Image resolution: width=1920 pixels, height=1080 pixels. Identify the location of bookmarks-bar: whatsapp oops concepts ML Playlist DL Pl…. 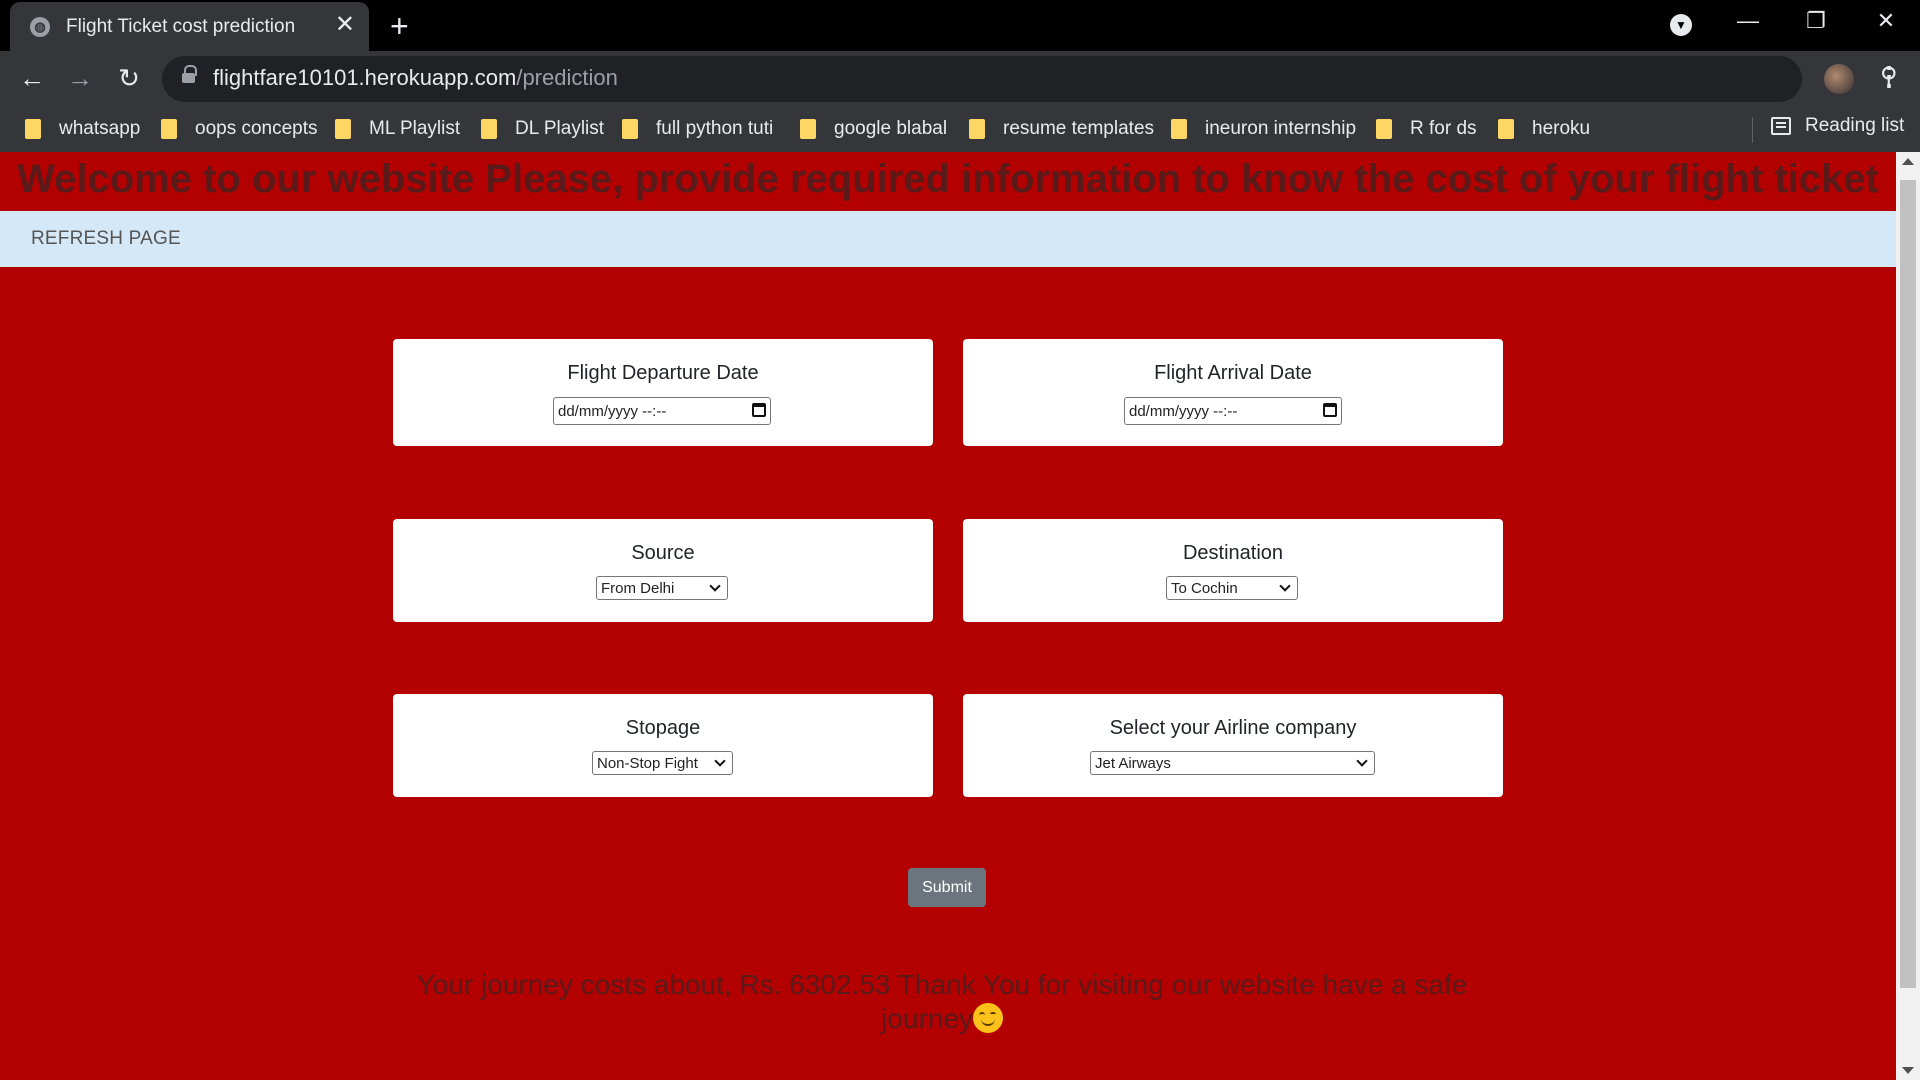
(960, 129).